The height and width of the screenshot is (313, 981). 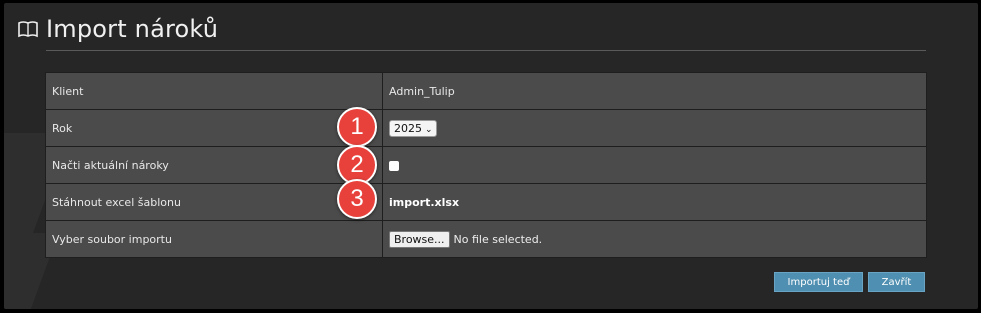 What do you see at coordinates (357, 127) in the screenshot?
I see `step-marker-1: 1` at bounding box center [357, 127].